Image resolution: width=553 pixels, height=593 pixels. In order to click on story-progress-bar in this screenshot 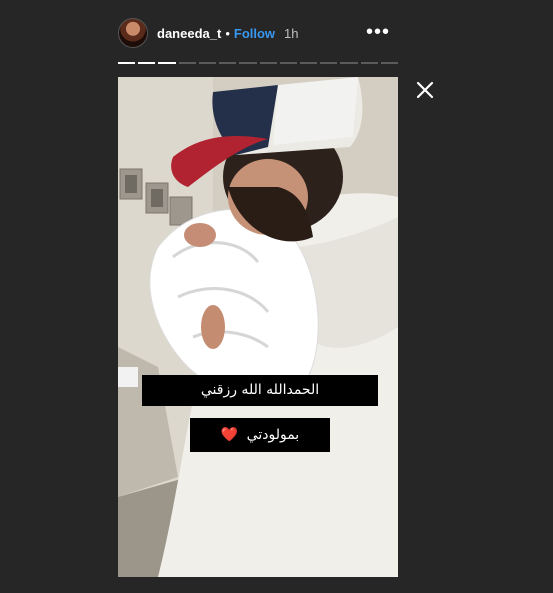, I will do `click(258, 63)`.